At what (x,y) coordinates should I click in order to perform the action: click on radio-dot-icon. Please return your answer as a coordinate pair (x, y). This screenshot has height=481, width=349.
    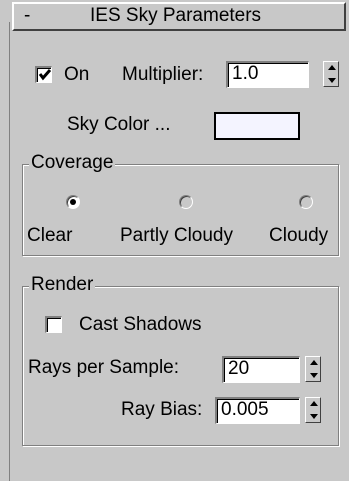
    Looking at the image, I should click on (73, 202).